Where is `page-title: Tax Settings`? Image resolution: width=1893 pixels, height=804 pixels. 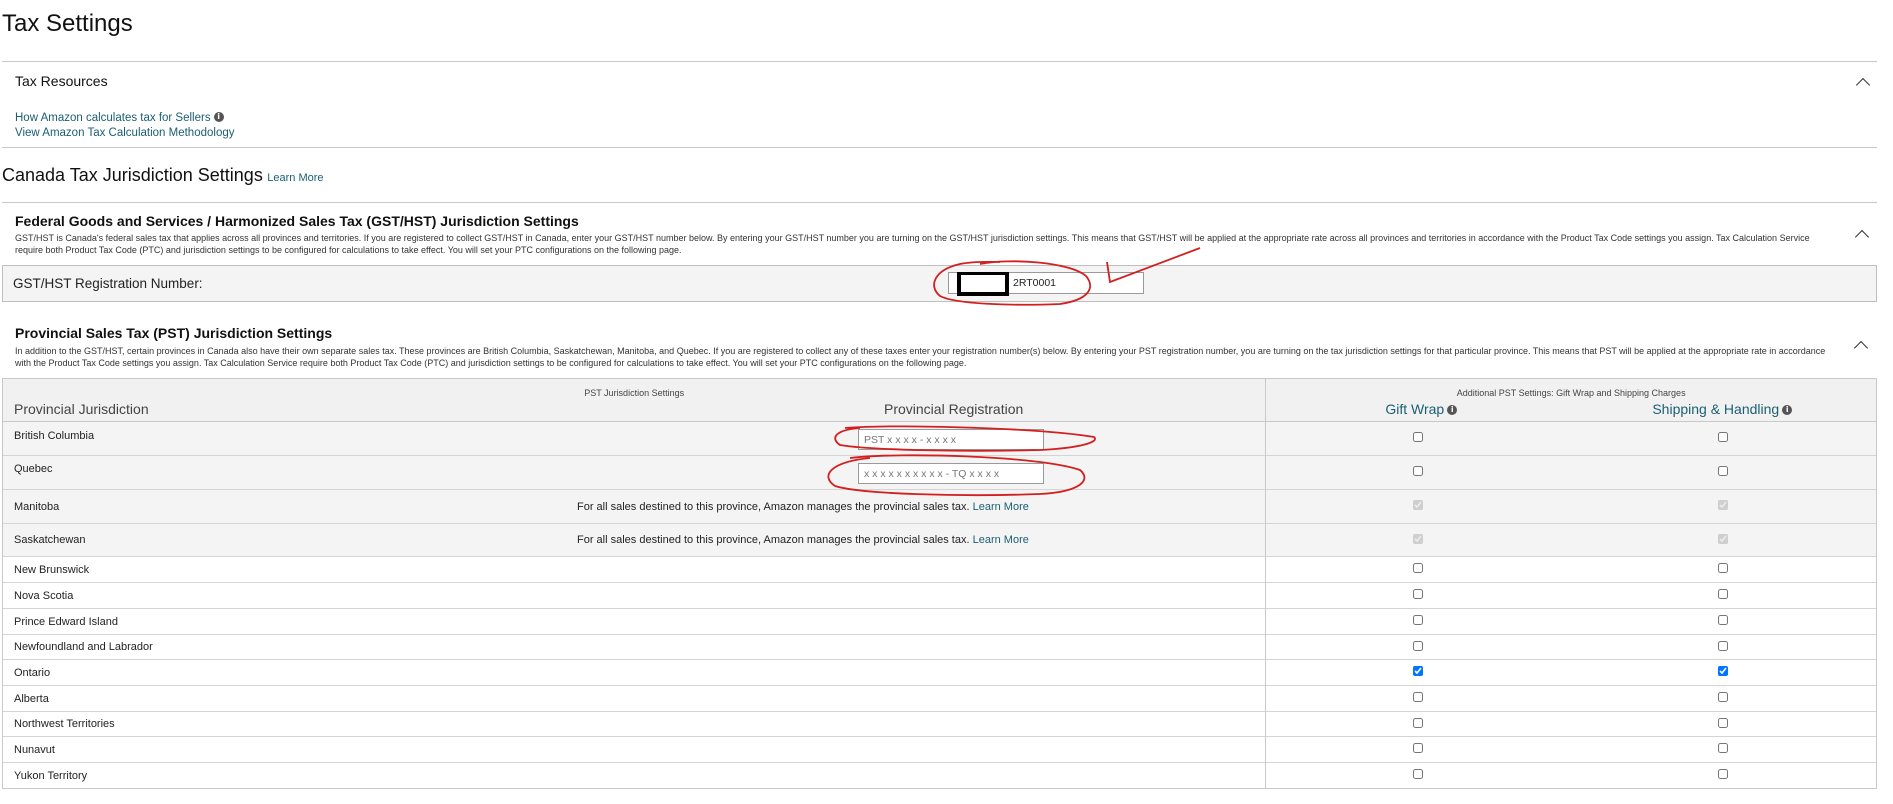
page-title: Tax Settings is located at coordinates (67, 23).